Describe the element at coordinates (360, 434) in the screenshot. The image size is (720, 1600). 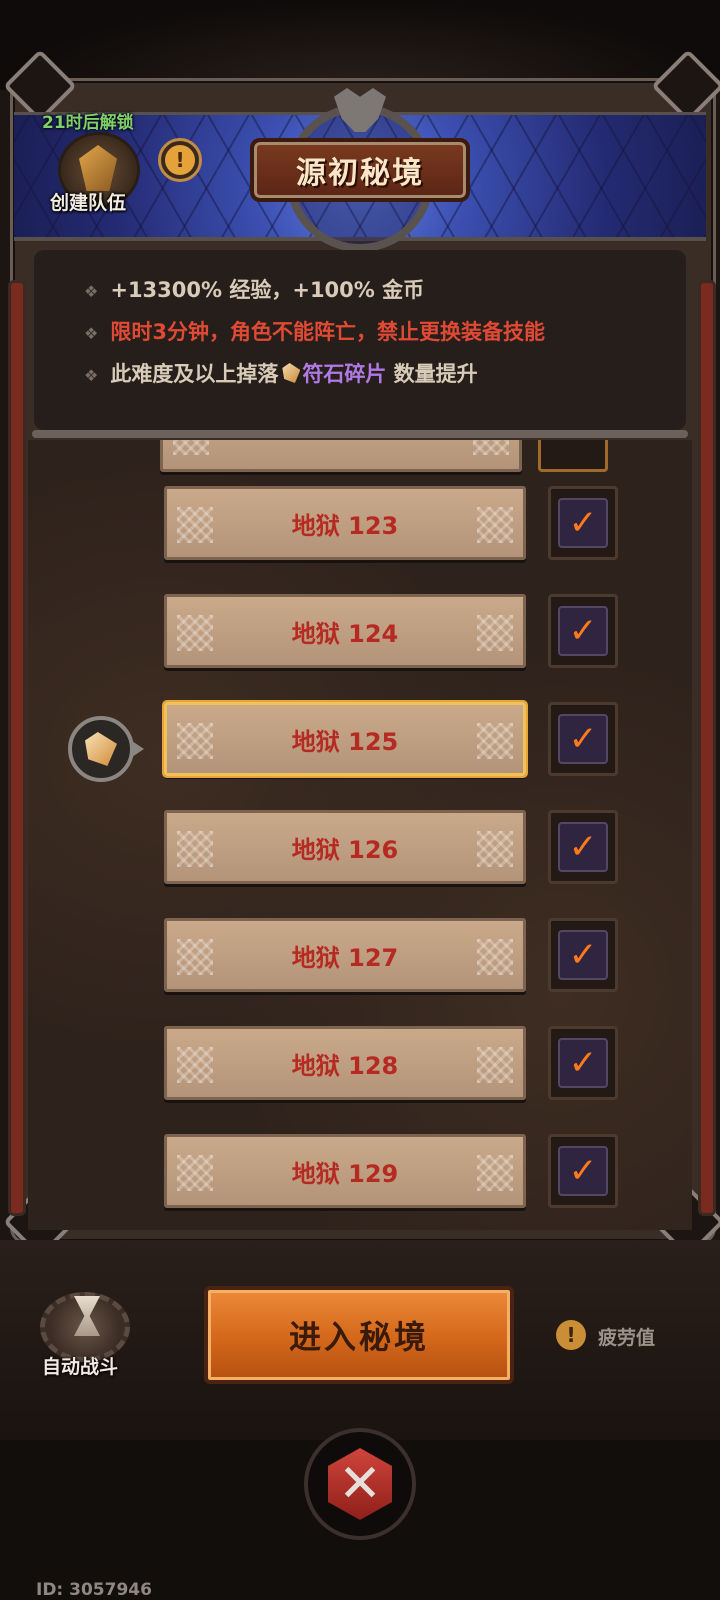
I see `section-divider` at that location.